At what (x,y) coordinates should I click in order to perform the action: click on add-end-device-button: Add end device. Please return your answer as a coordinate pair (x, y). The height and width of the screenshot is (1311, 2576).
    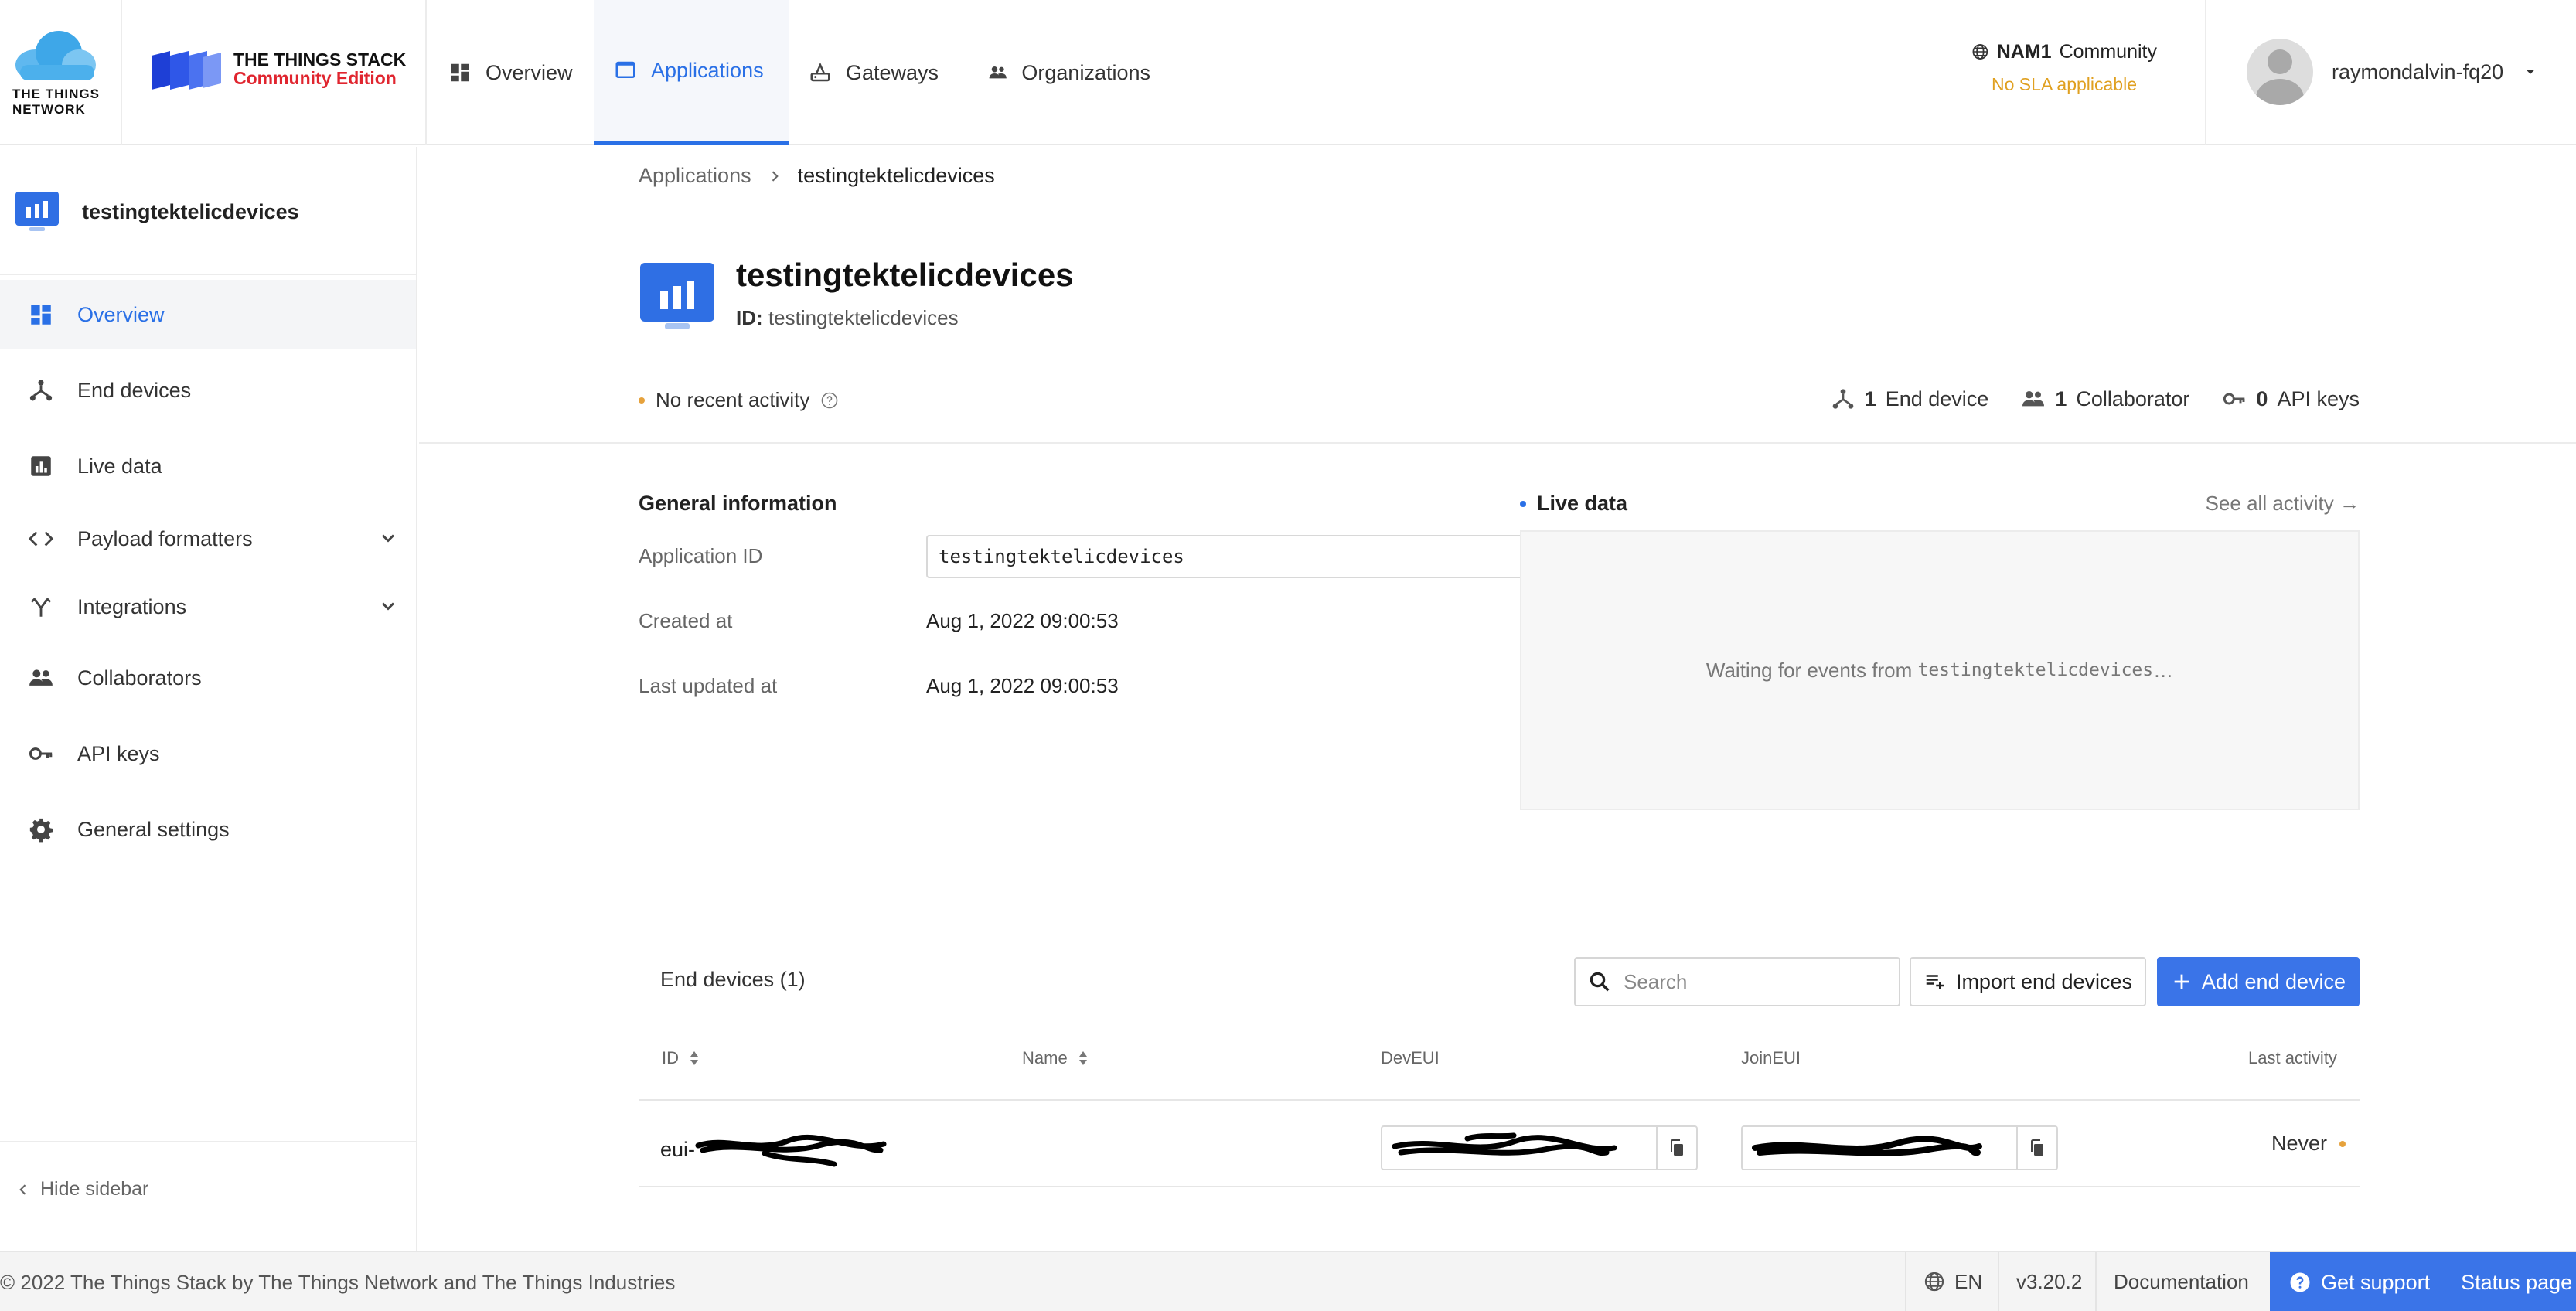
    Looking at the image, I should click on (2258, 981).